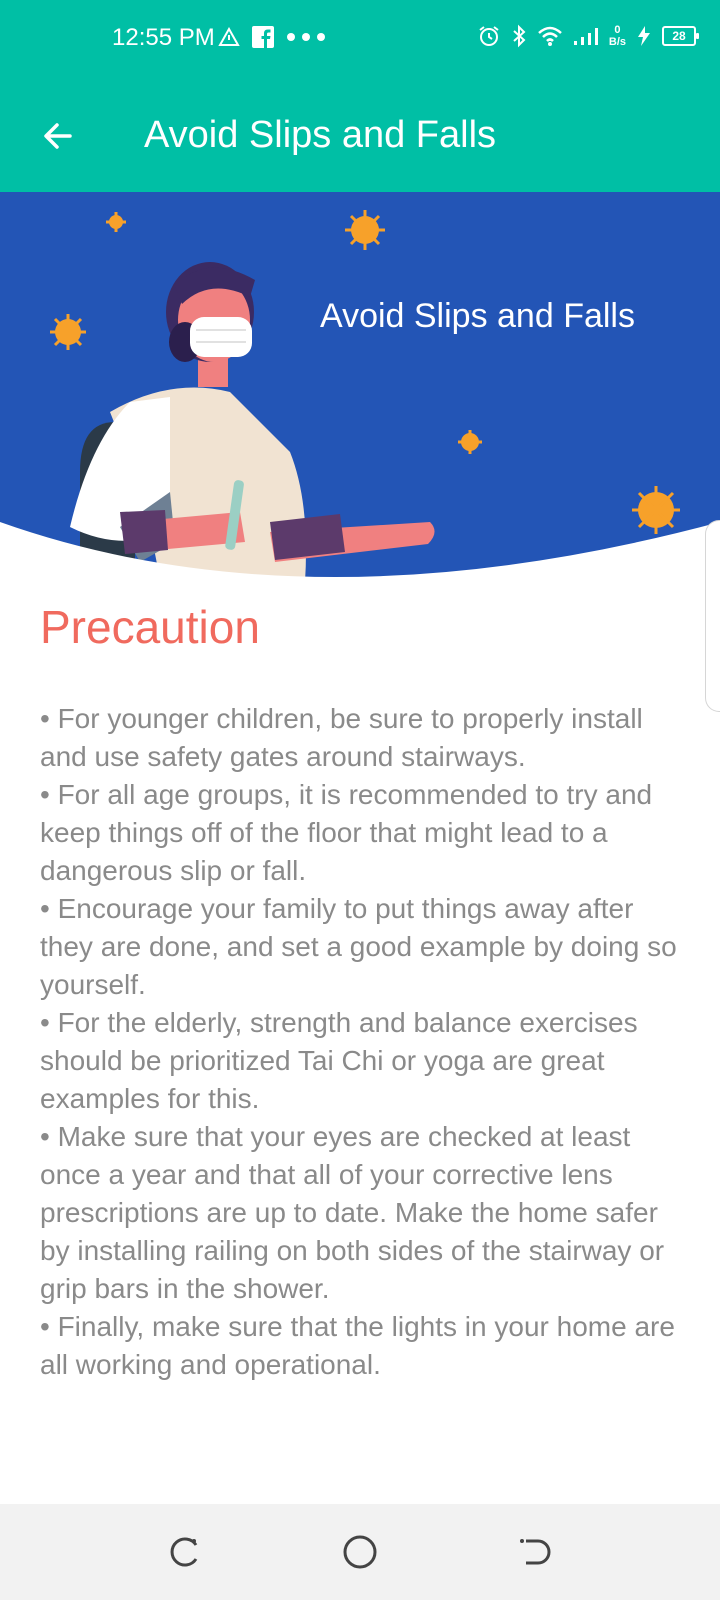 The image size is (720, 1600). Describe the element at coordinates (489, 36) in the screenshot. I see `alarm-icon` at that location.